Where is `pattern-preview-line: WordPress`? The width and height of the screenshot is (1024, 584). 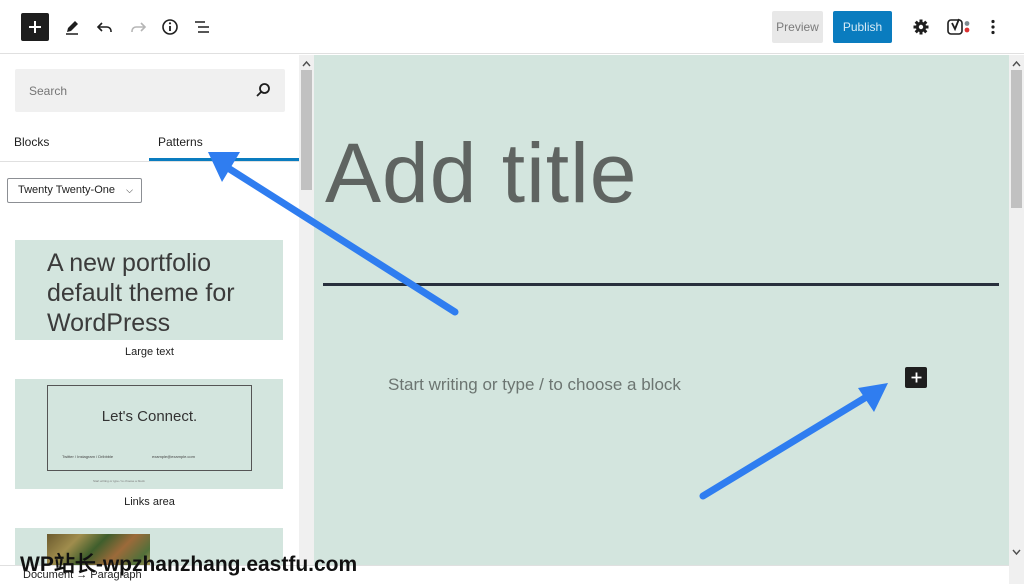
pattern-preview-line: WordPress is located at coordinates (109, 323).